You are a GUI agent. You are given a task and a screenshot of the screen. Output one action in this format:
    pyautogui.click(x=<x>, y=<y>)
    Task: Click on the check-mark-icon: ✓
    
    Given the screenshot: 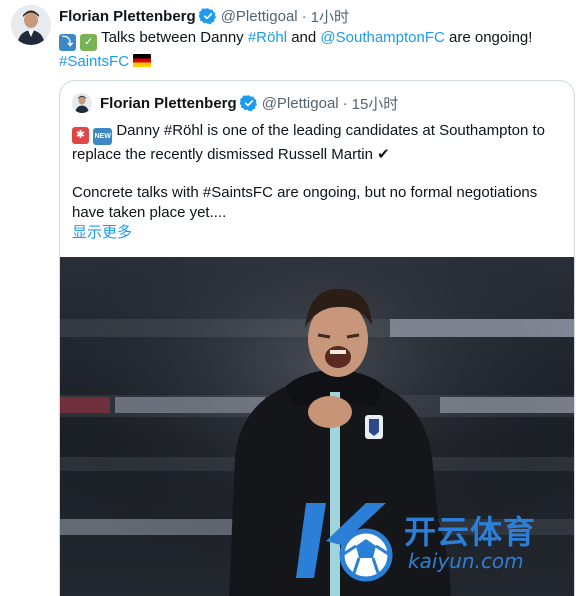 What is the action you would take?
    pyautogui.click(x=89, y=42)
    